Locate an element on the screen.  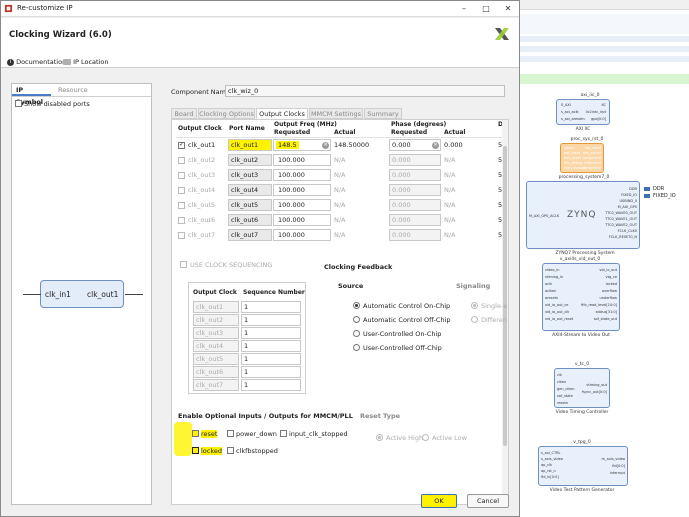
component-name-input: clk_wiz_0 is located at coordinates (365, 91).